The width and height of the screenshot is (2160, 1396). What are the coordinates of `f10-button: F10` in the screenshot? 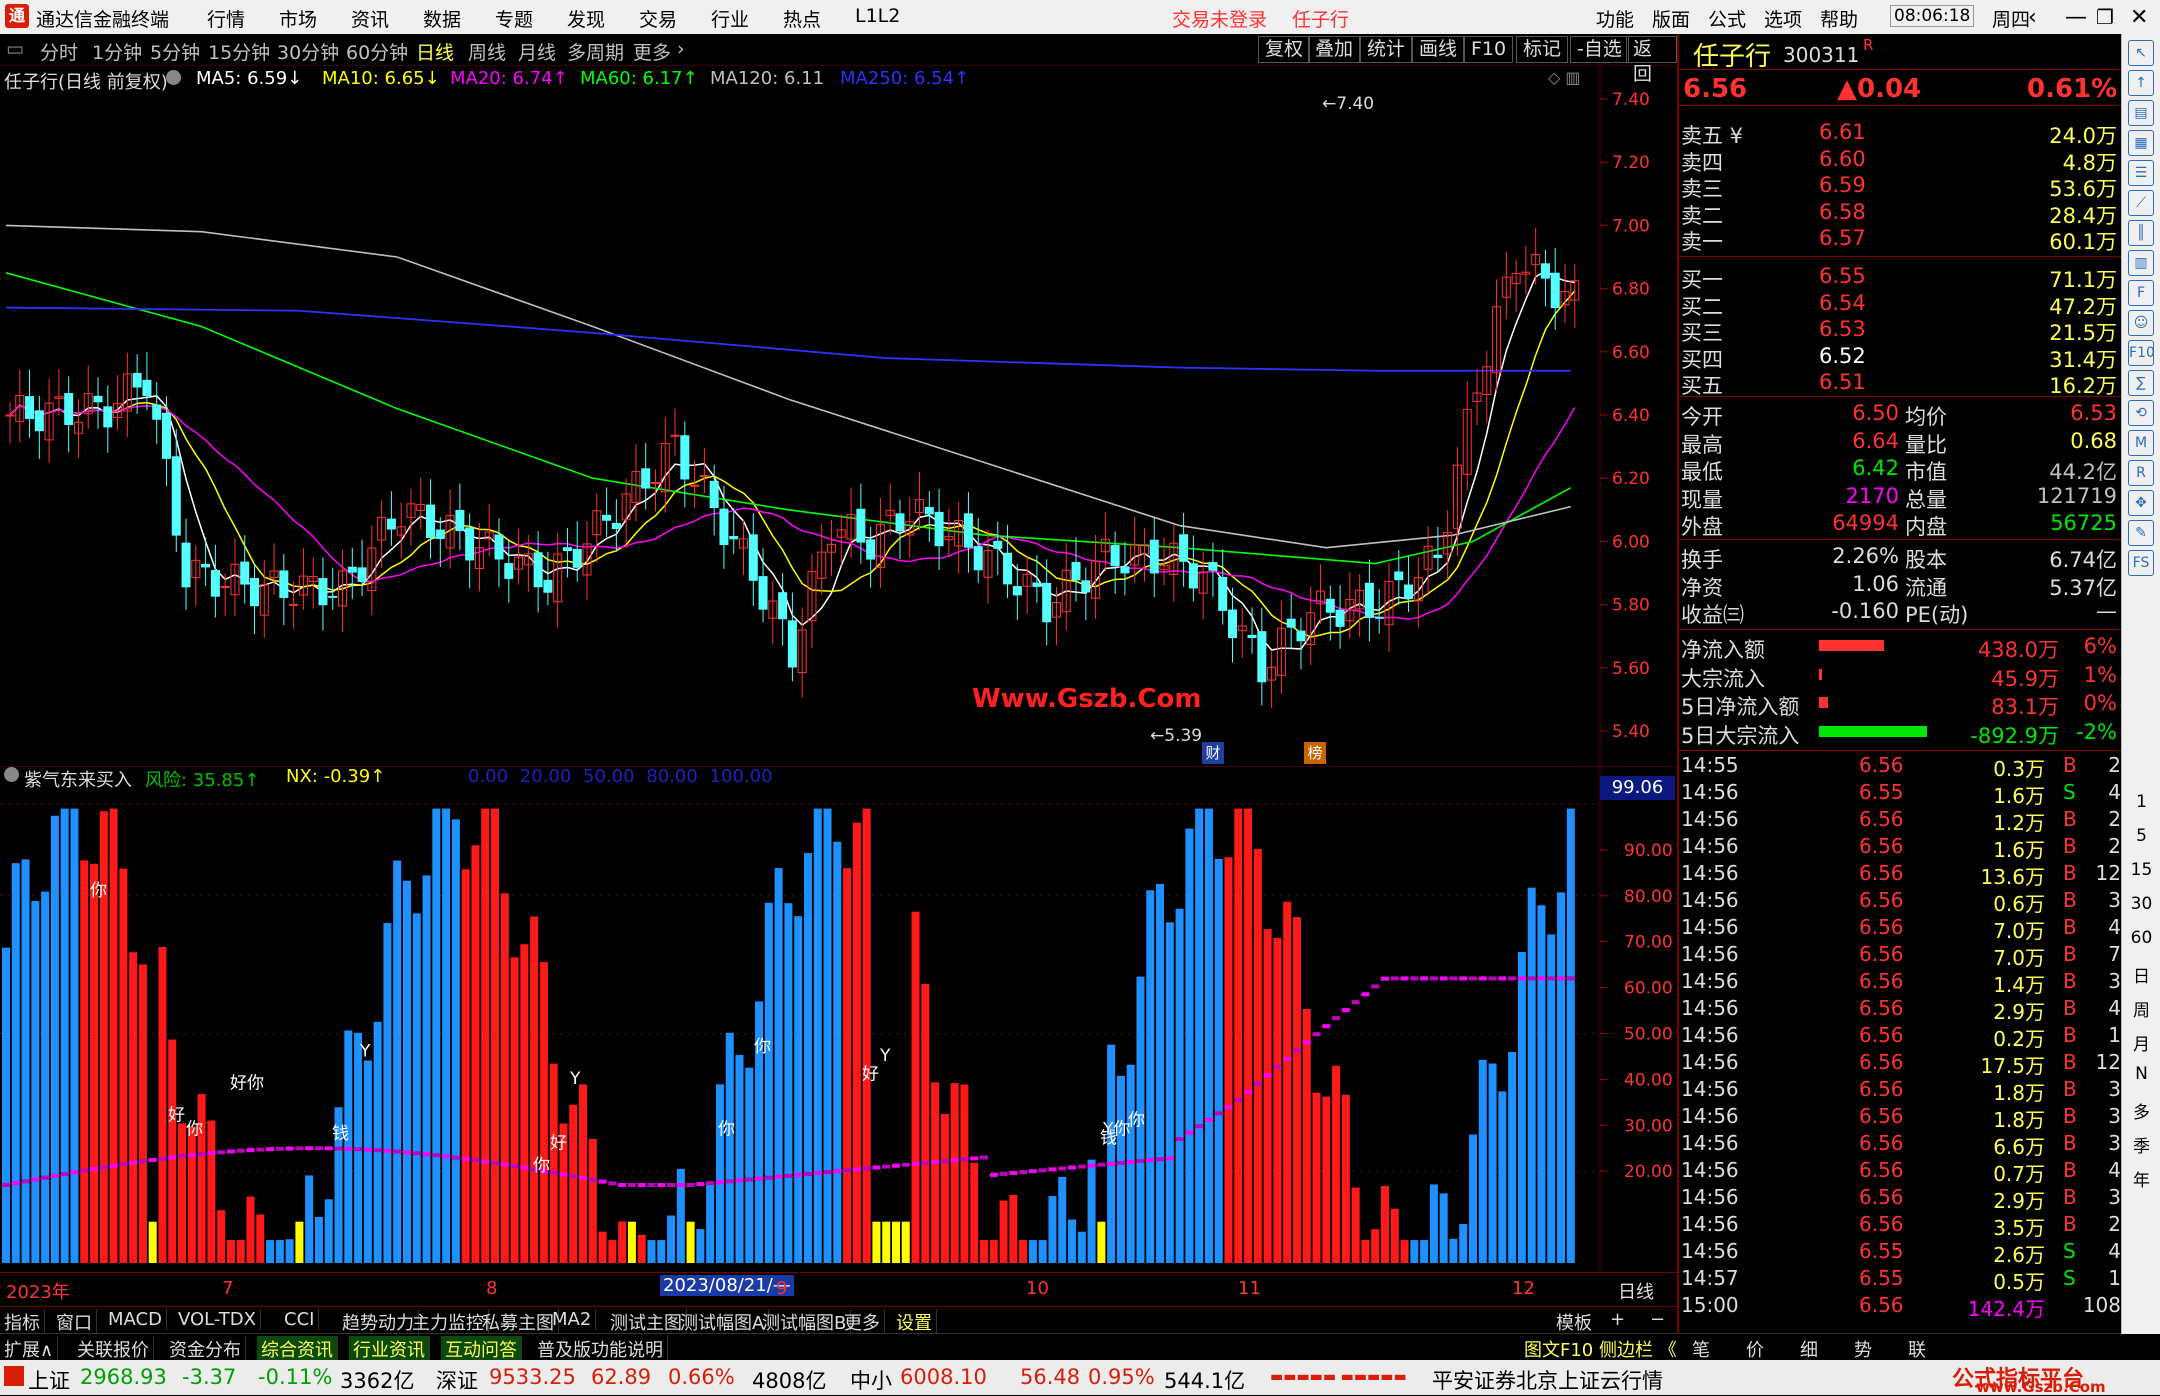 It's located at (1489, 49).